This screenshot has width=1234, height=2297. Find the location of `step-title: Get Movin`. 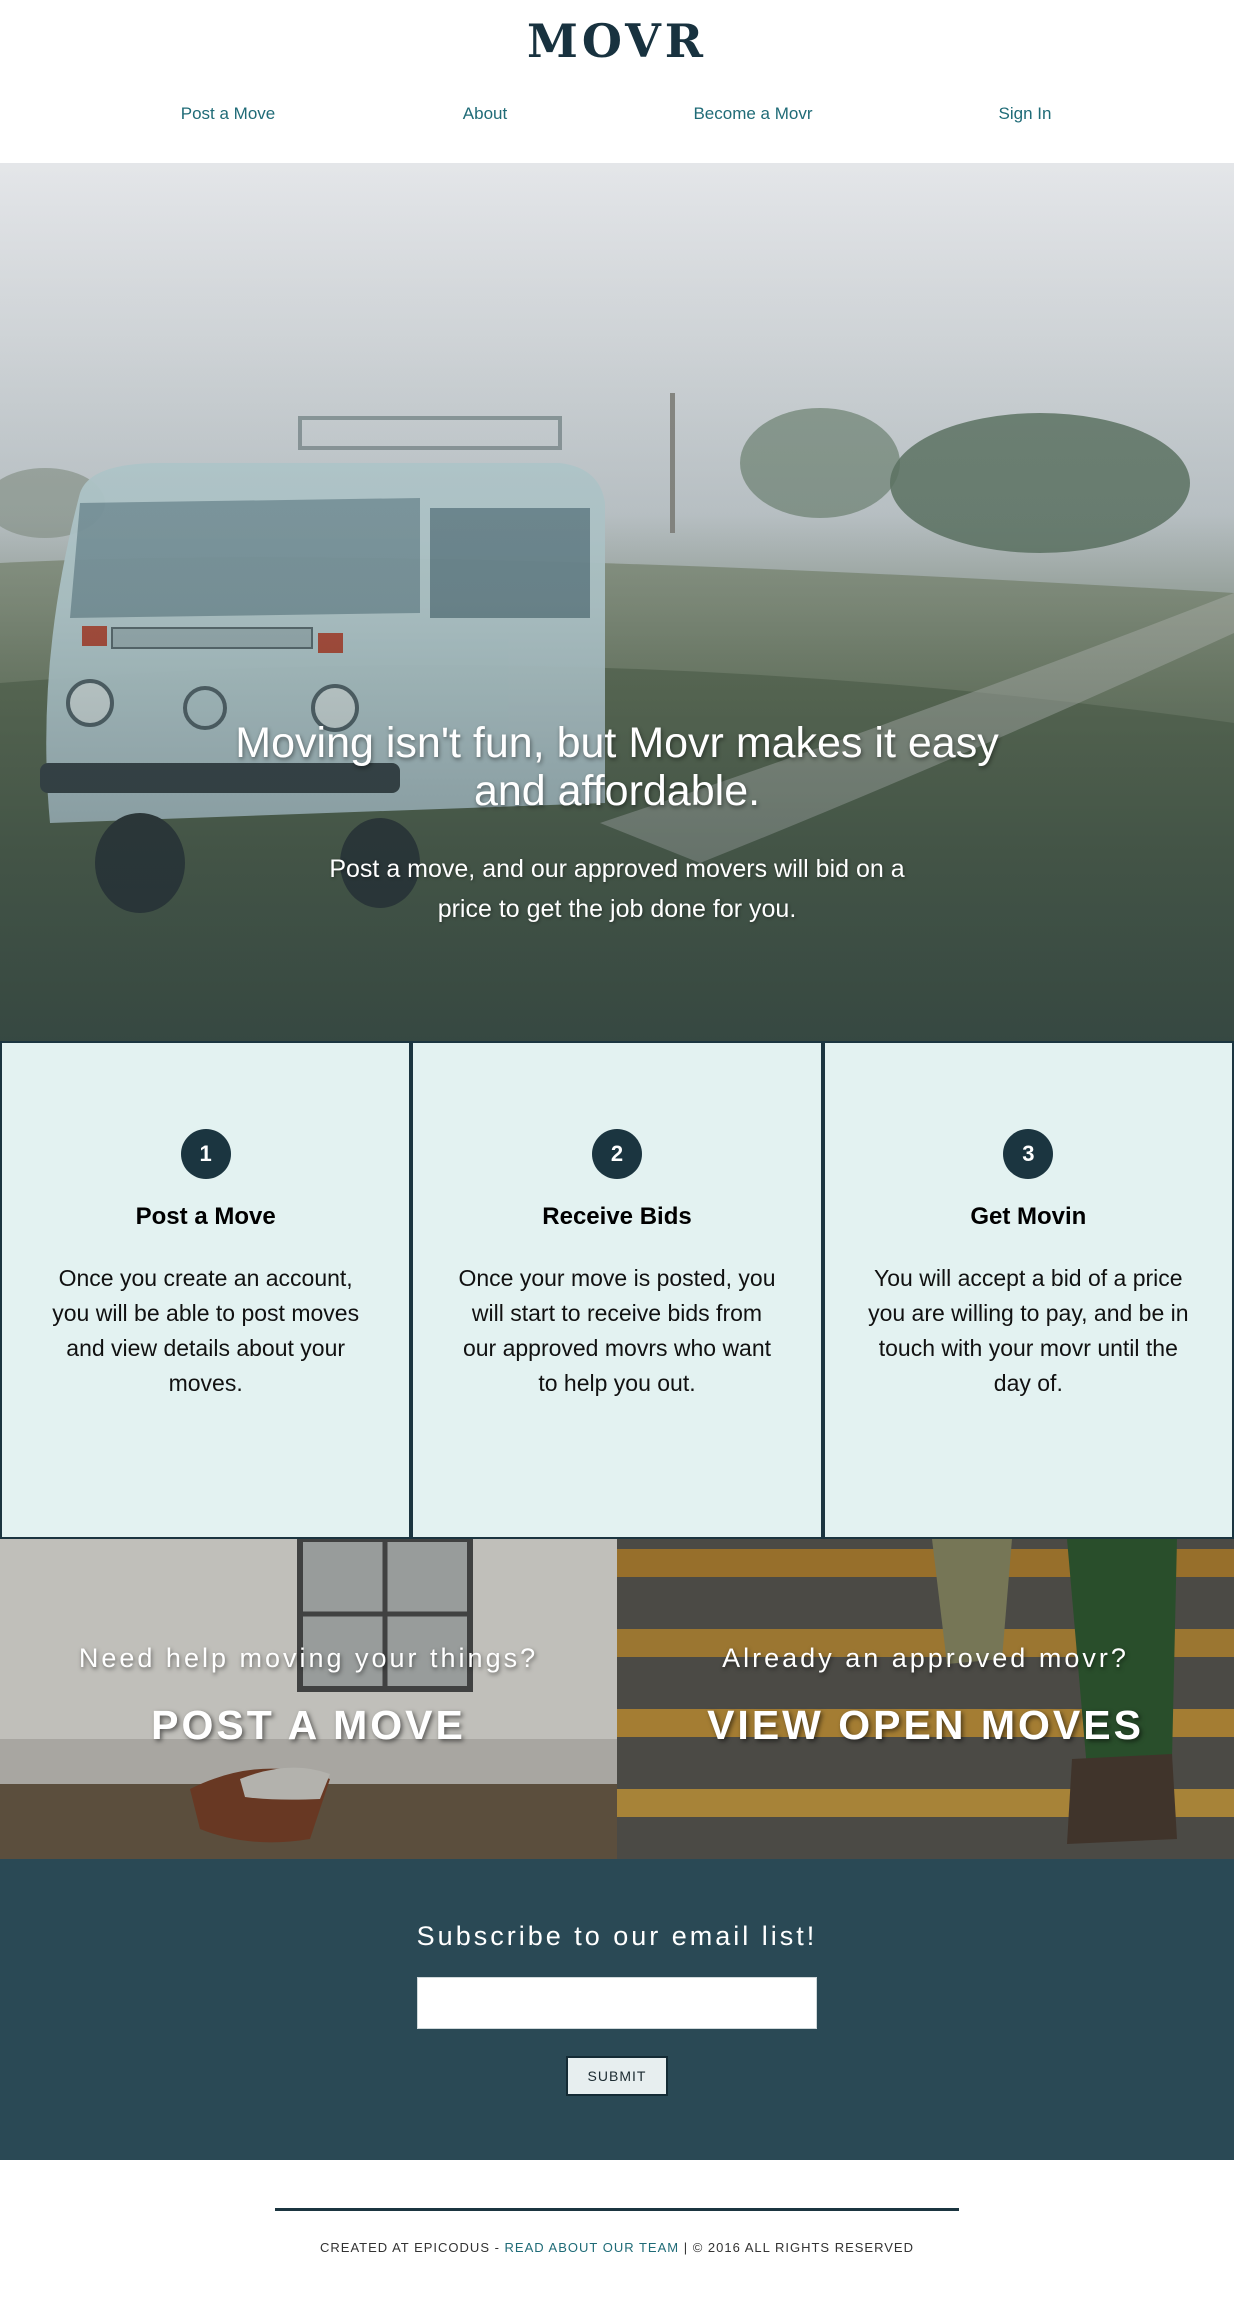

step-title: Get Movin is located at coordinates (1028, 1216).